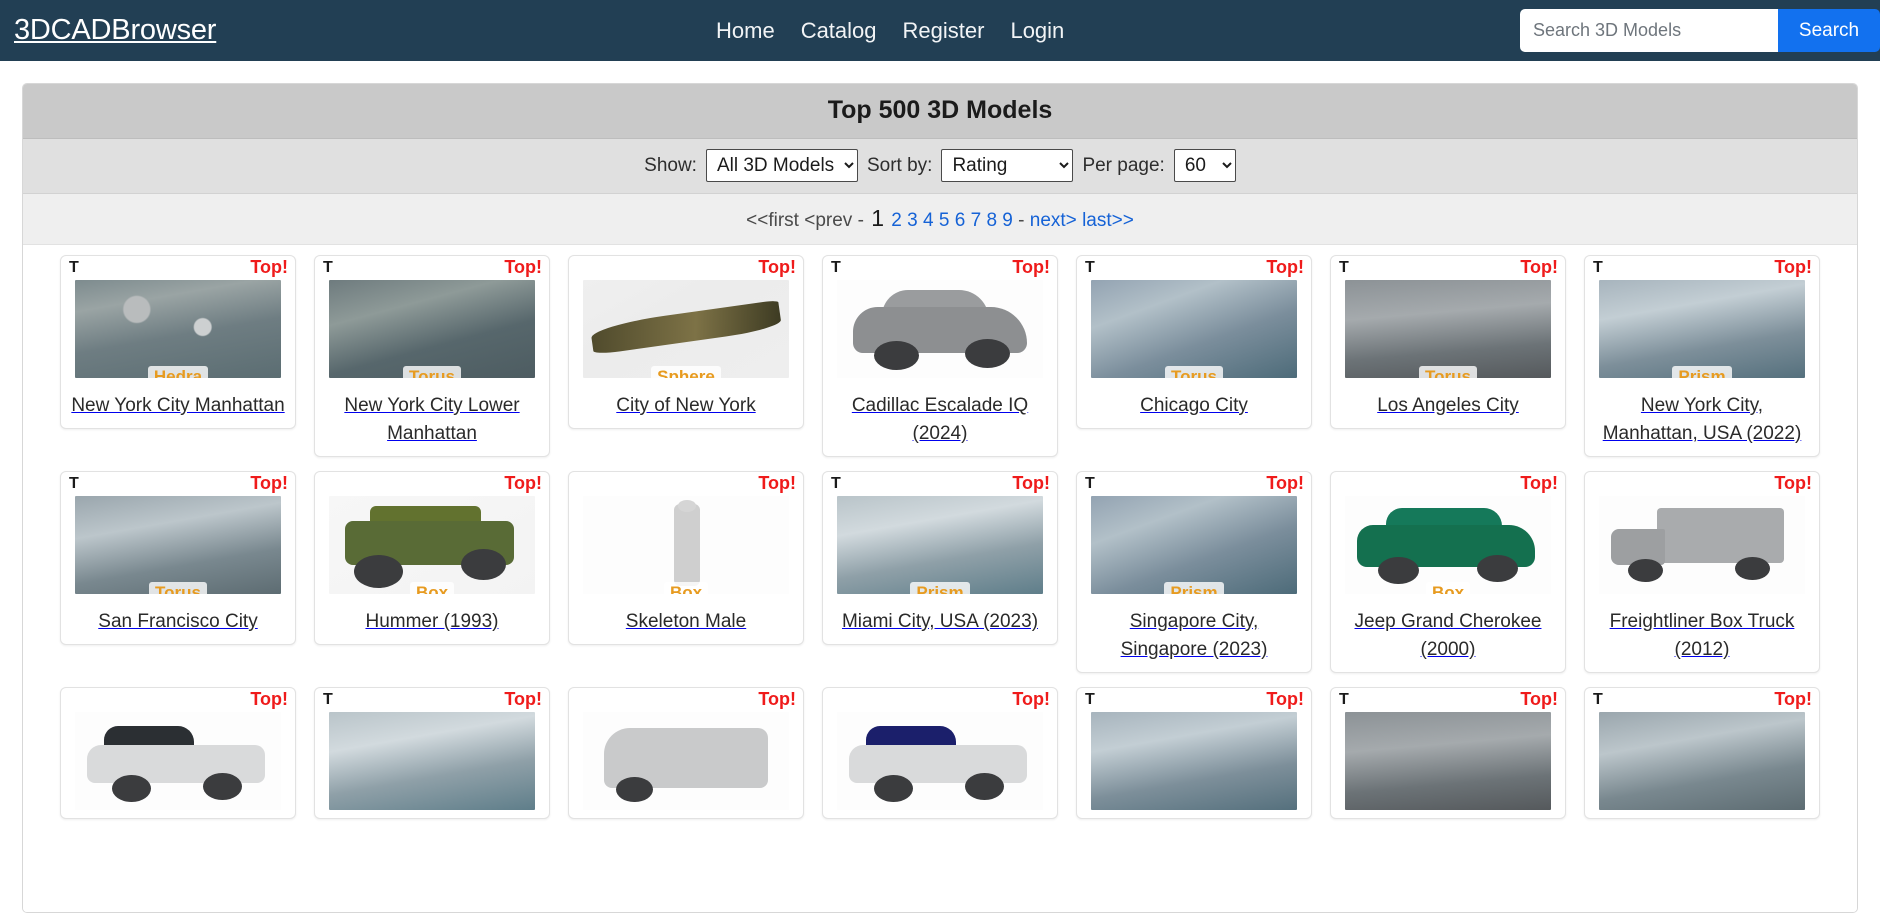 The height and width of the screenshot is (913, 1880). What do you see at coordinates (940, 110) in the screenshot?
I see `page-title: Top 500 3D Models` at bounding box center [940, 110].